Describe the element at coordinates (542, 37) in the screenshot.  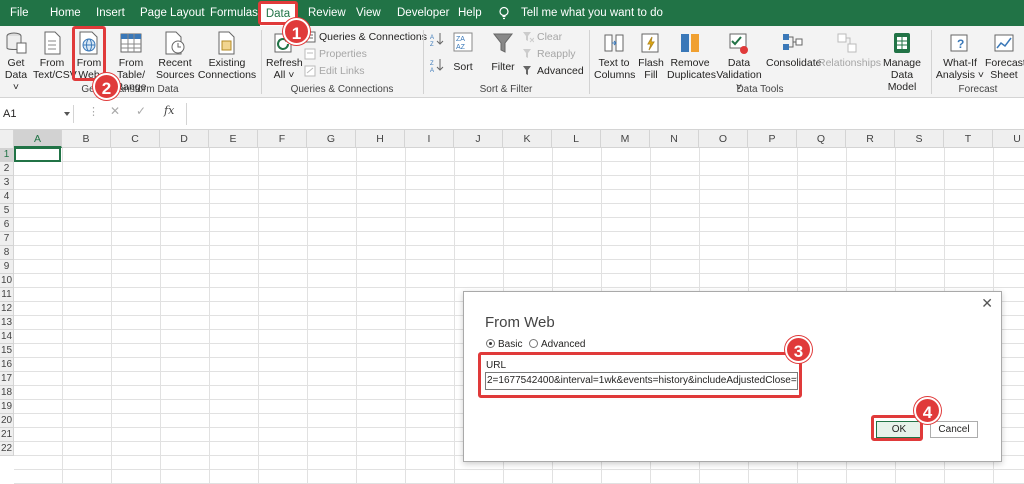
I see `clear-filter-button: Clear` at that location.